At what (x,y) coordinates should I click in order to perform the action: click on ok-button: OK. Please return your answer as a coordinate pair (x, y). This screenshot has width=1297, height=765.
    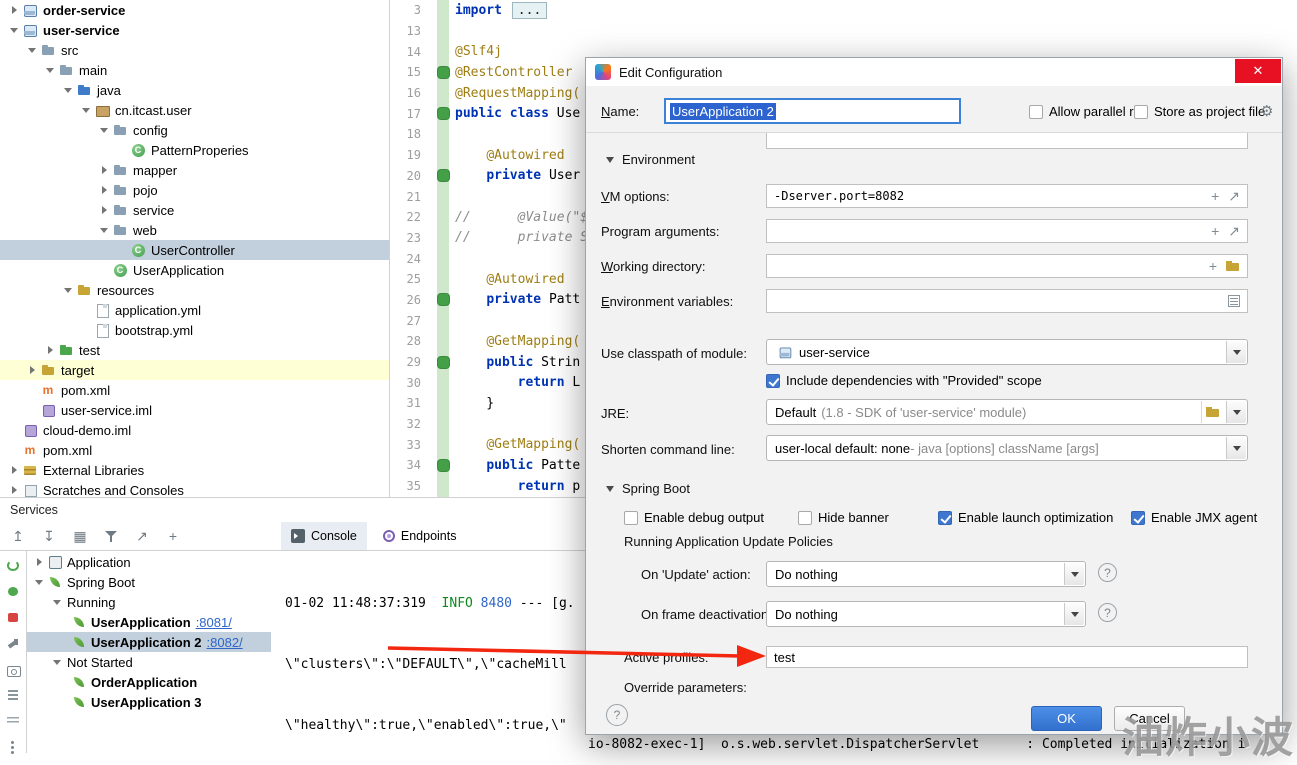
    Looking at the image, I should click on (1066, 718).